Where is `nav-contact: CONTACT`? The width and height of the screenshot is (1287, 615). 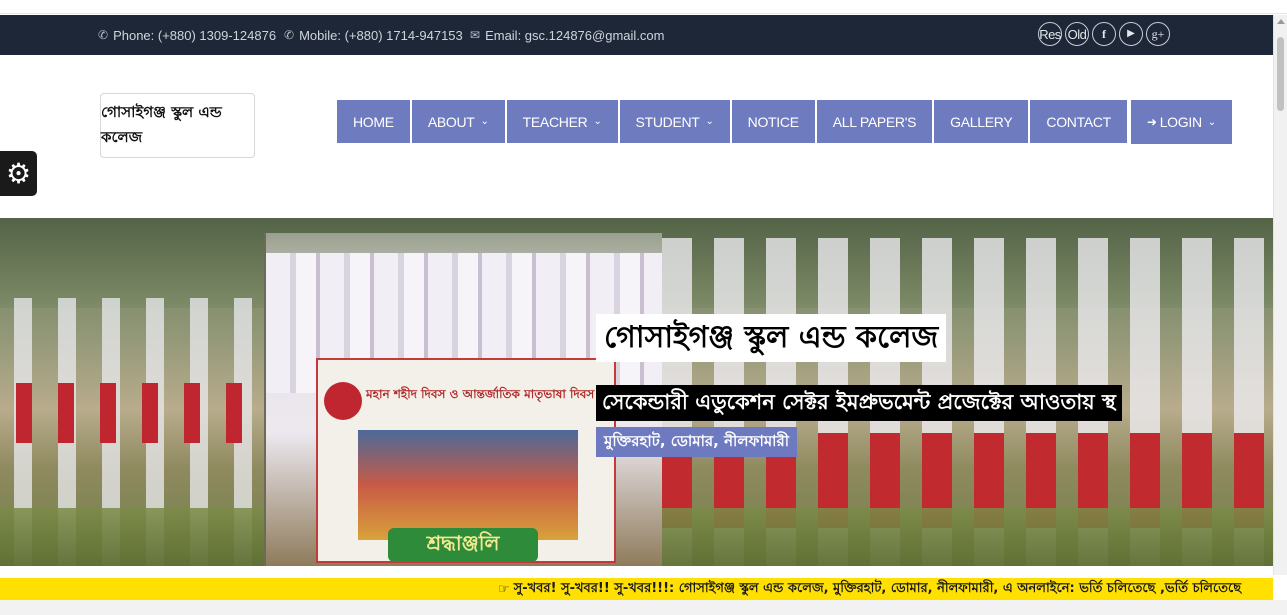 nav-contact: CONTACT is located at coordinates (1078, 121).